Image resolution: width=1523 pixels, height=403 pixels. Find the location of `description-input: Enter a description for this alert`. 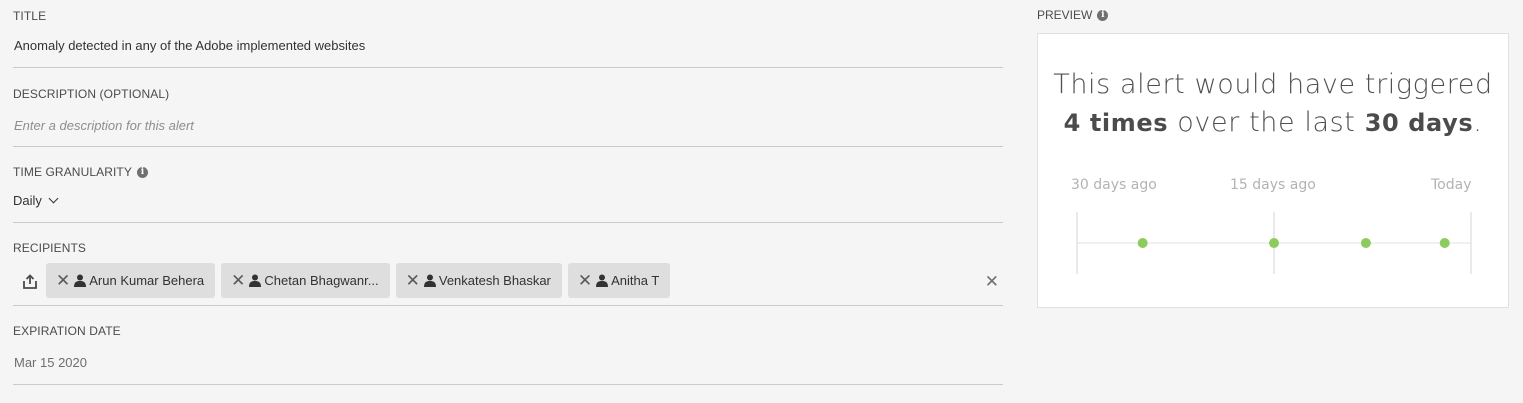

description-input: Enter a description for this alert is located at coordinates (104, 125).